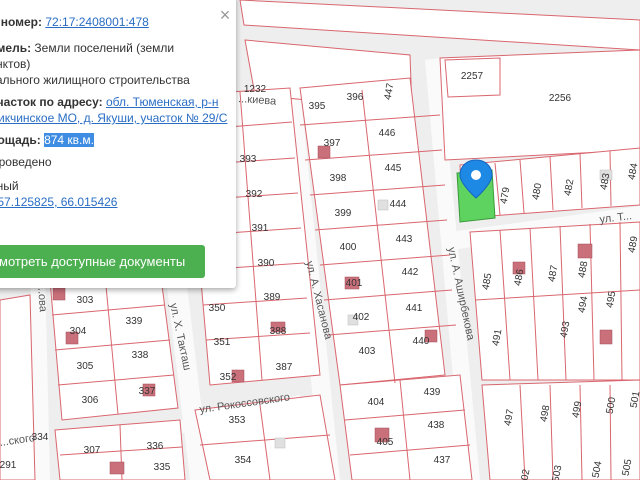  What do you see at coordinates (140, 355) in the screenshot?
I see `parcel-number: 338` at bounding box center [140, 355].